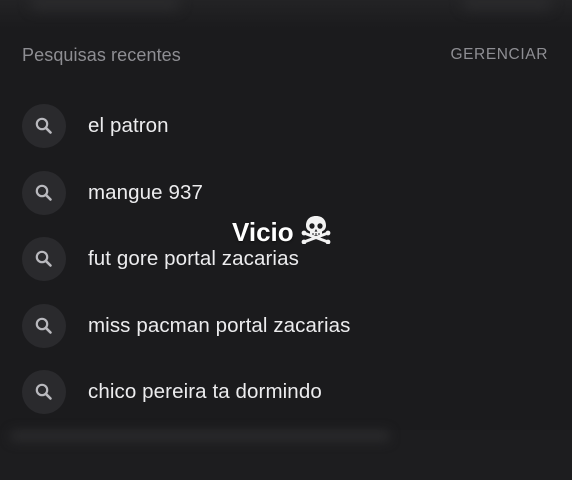  What do you see at coordinates (286, 14) in the screenshot?
I see `top-blurred-area` at bounding box center [286, 14].